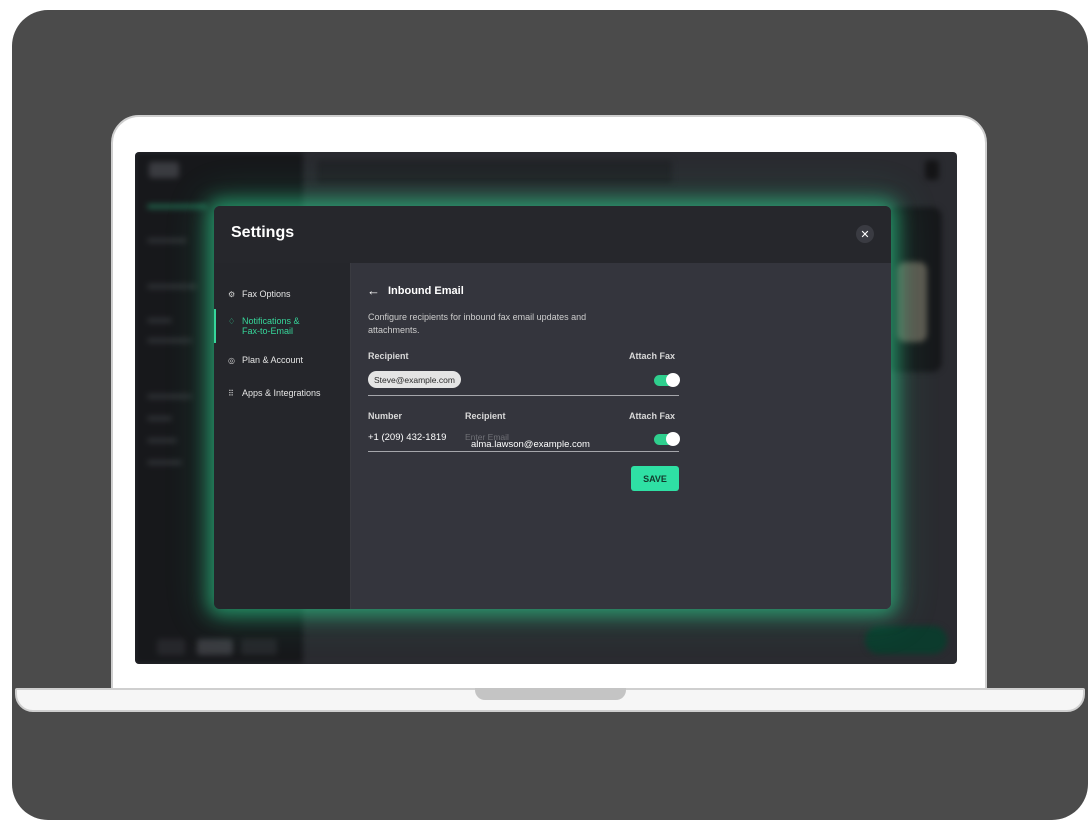 This screenshot has height=822, width=1089. I want to click on background-logo, so click(164, 170).